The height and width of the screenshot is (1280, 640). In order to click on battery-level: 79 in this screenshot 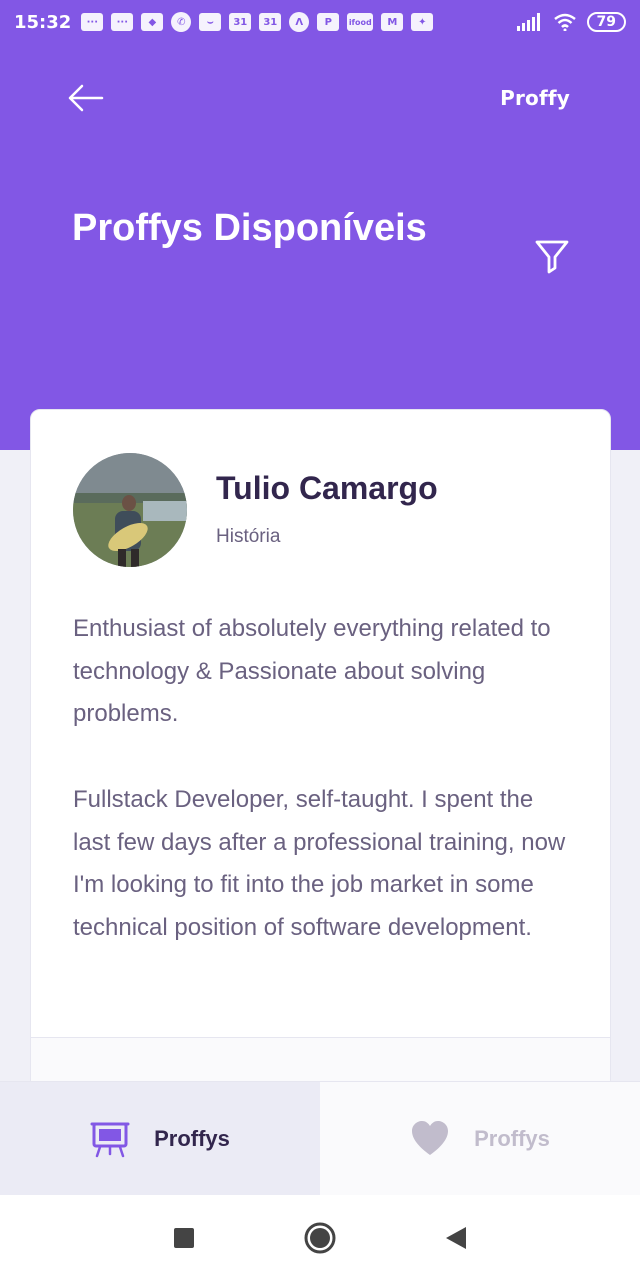, I will do `click(606, 22)`.